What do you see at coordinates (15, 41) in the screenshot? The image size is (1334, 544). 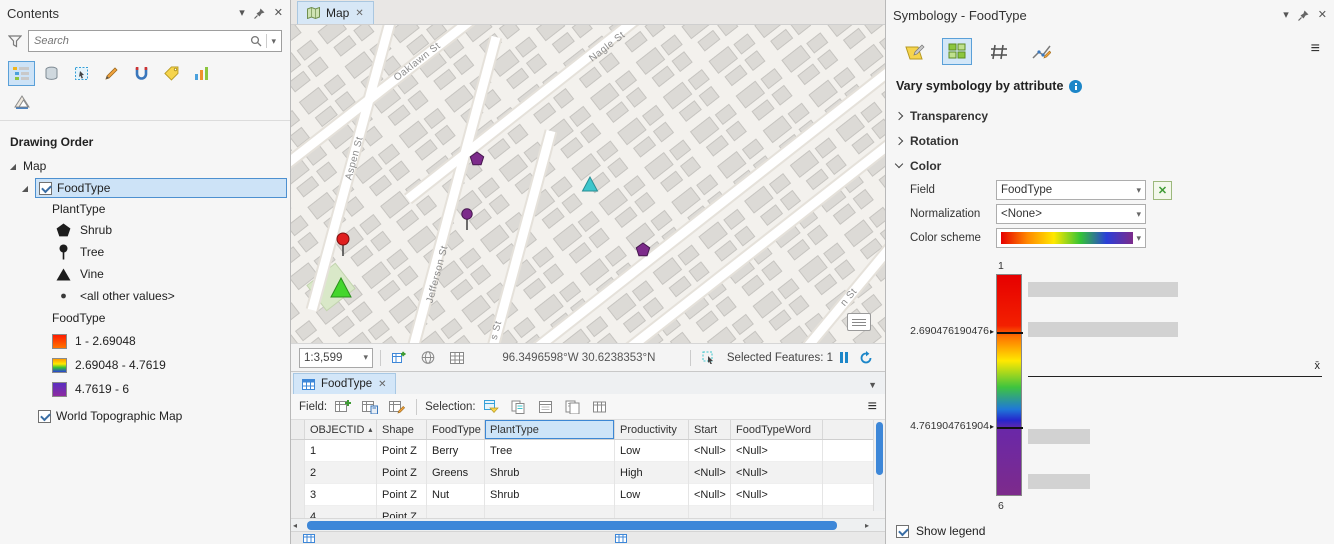 I see `filter-icon` at bounding box center [15, 41].